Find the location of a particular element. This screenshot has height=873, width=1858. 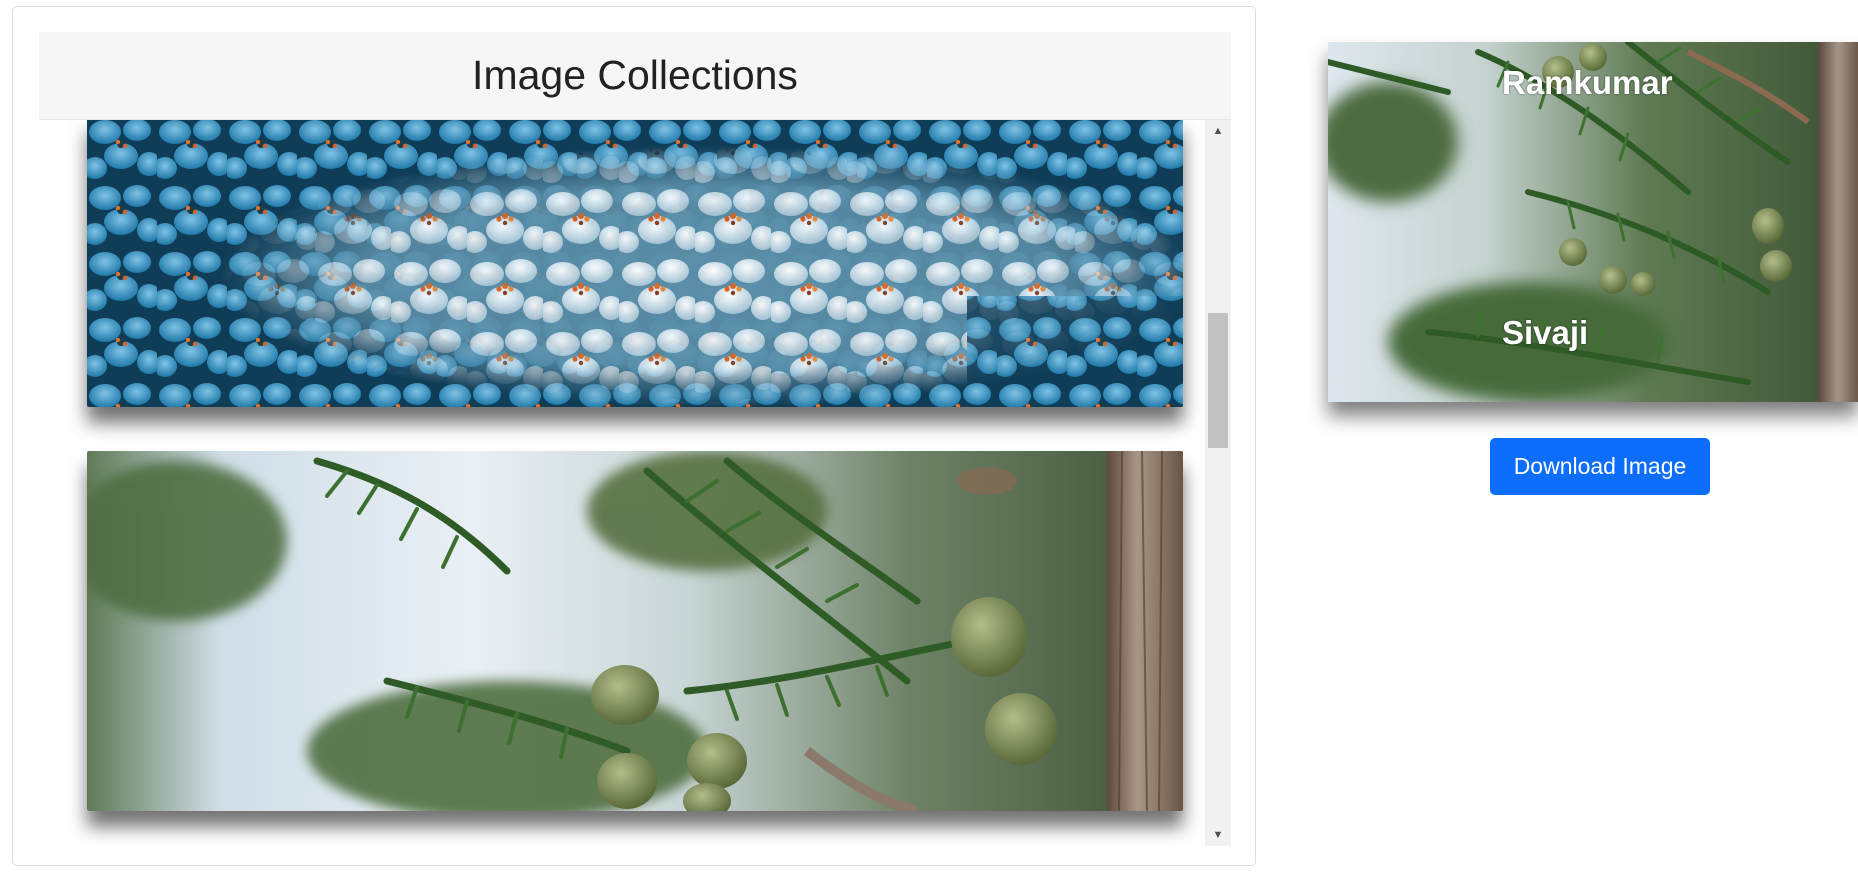

overlay-text-bottom: Sivaji is located at coordinates (1545, 332).